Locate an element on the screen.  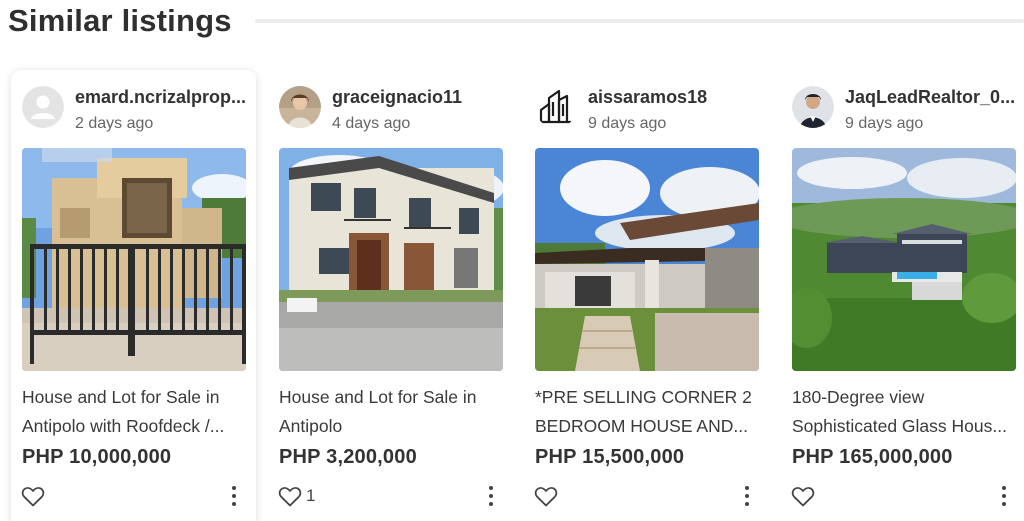
like-count: 1 is located at coordinates (311, 495).